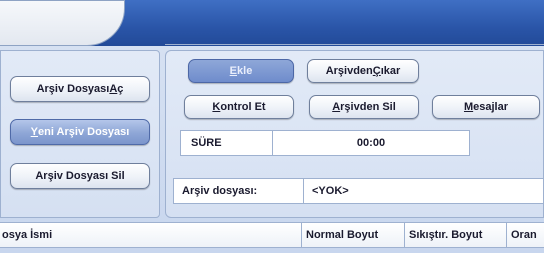 The height and width of the screenshot is (253, 544). Describe the element at coordinates (390, 71) in the screenshot. I see `extract-label-post: ıkar` at that location.